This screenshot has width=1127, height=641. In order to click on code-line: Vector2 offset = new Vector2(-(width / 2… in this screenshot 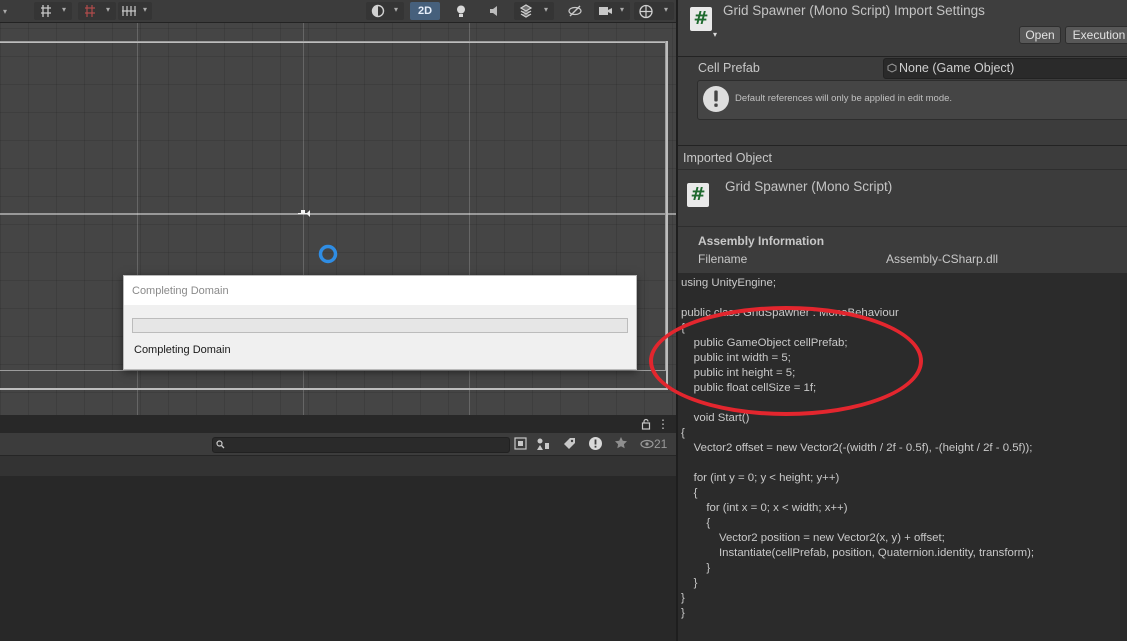, I will do `click(857, 448)`.